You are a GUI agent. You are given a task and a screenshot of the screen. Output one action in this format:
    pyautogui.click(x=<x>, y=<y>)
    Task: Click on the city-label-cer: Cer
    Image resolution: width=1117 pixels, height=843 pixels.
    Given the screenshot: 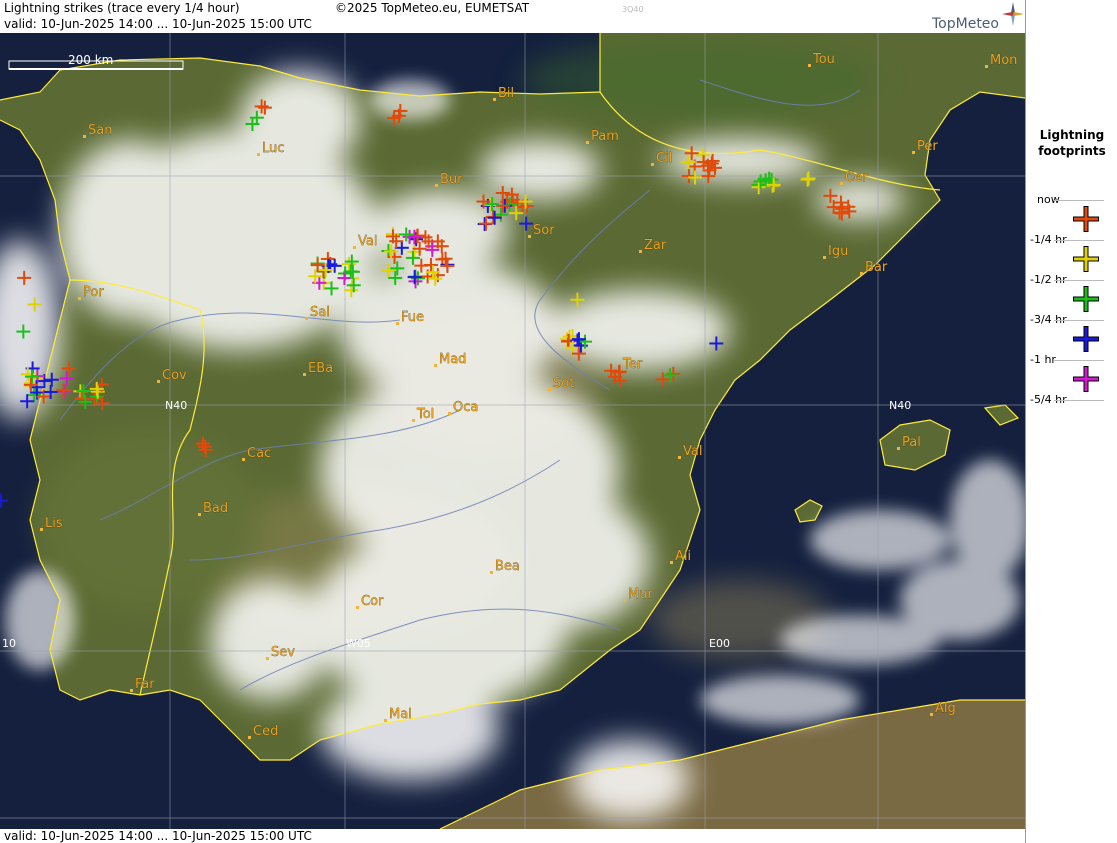 What is the action you would take?
    pyautogui.click(x=856, y=177)
    